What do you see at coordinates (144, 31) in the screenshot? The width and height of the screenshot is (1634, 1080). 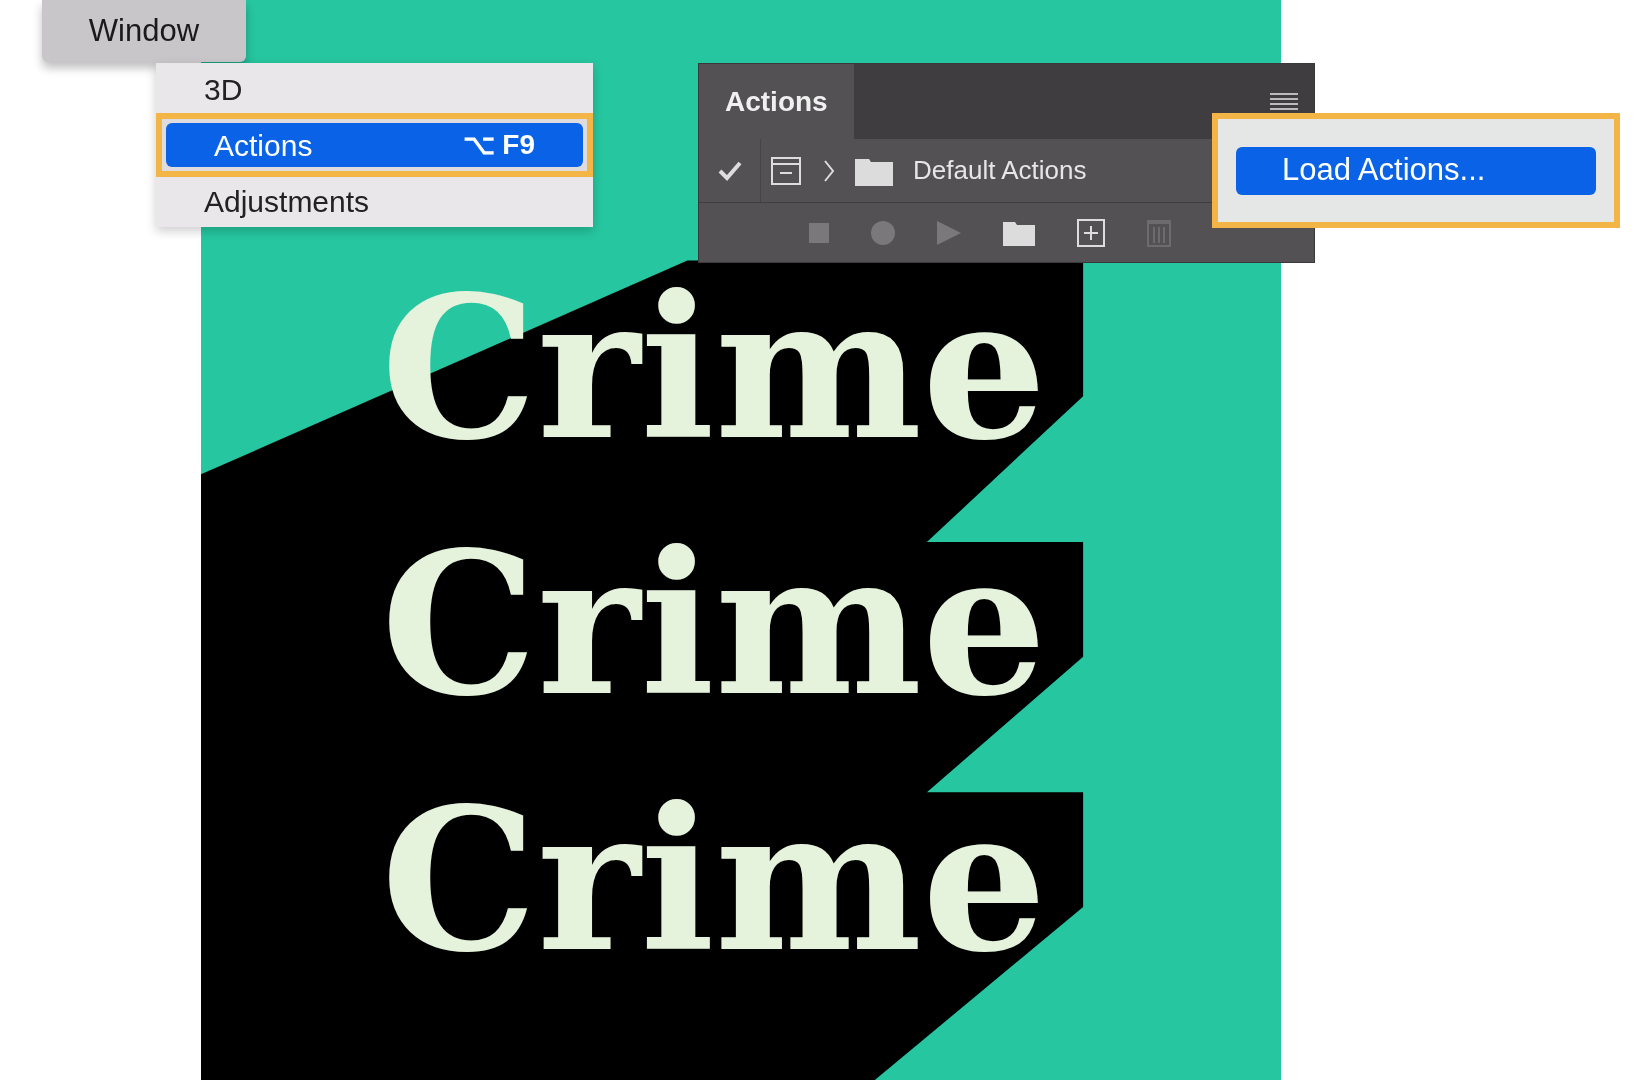 I see `window-menu: Window` at bounding box center [144, 31].